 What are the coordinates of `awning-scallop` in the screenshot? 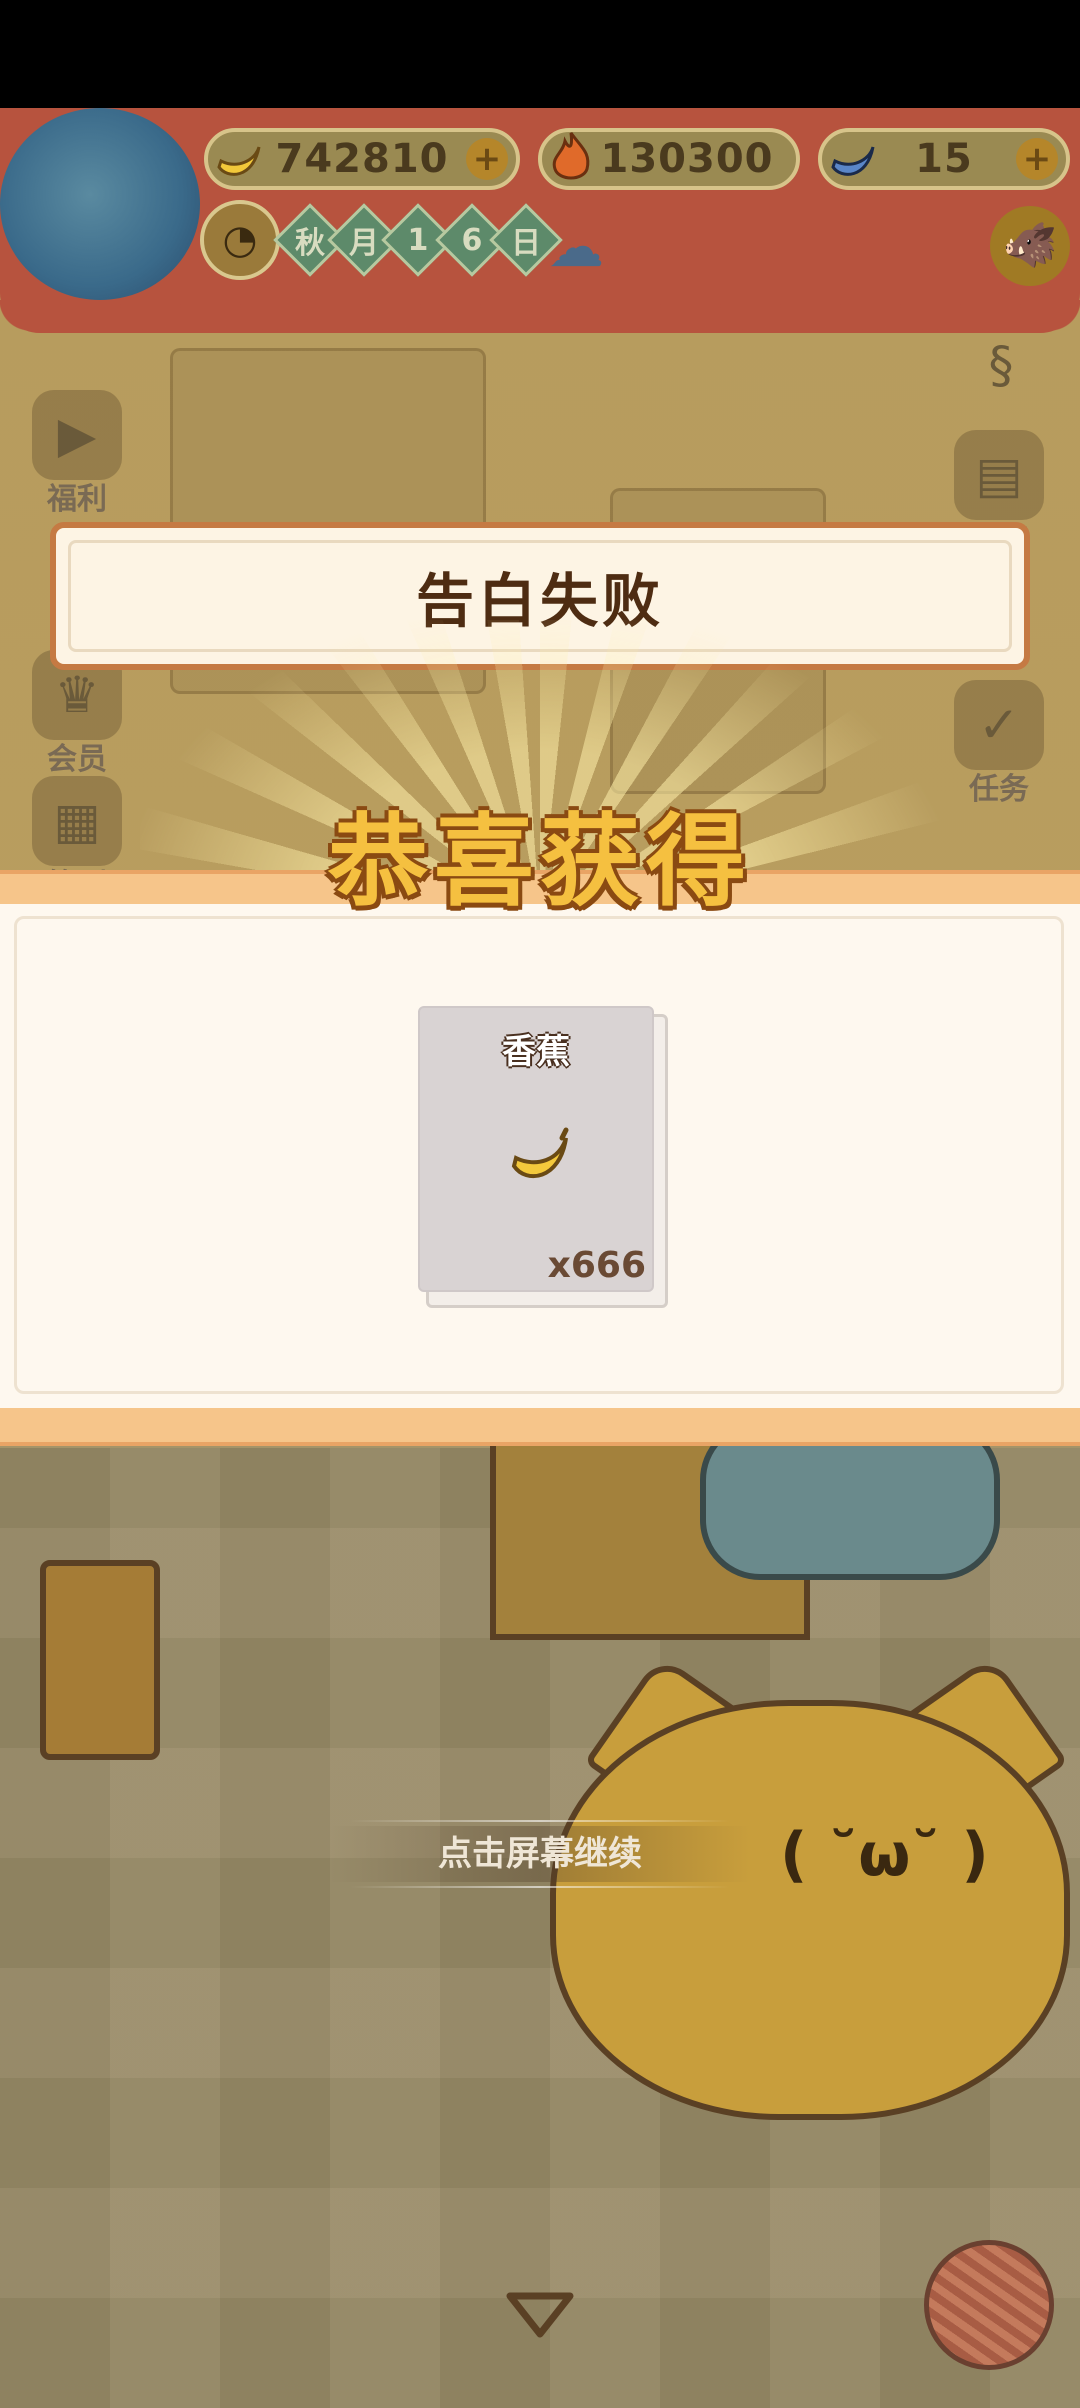 It's located at (540, 320).